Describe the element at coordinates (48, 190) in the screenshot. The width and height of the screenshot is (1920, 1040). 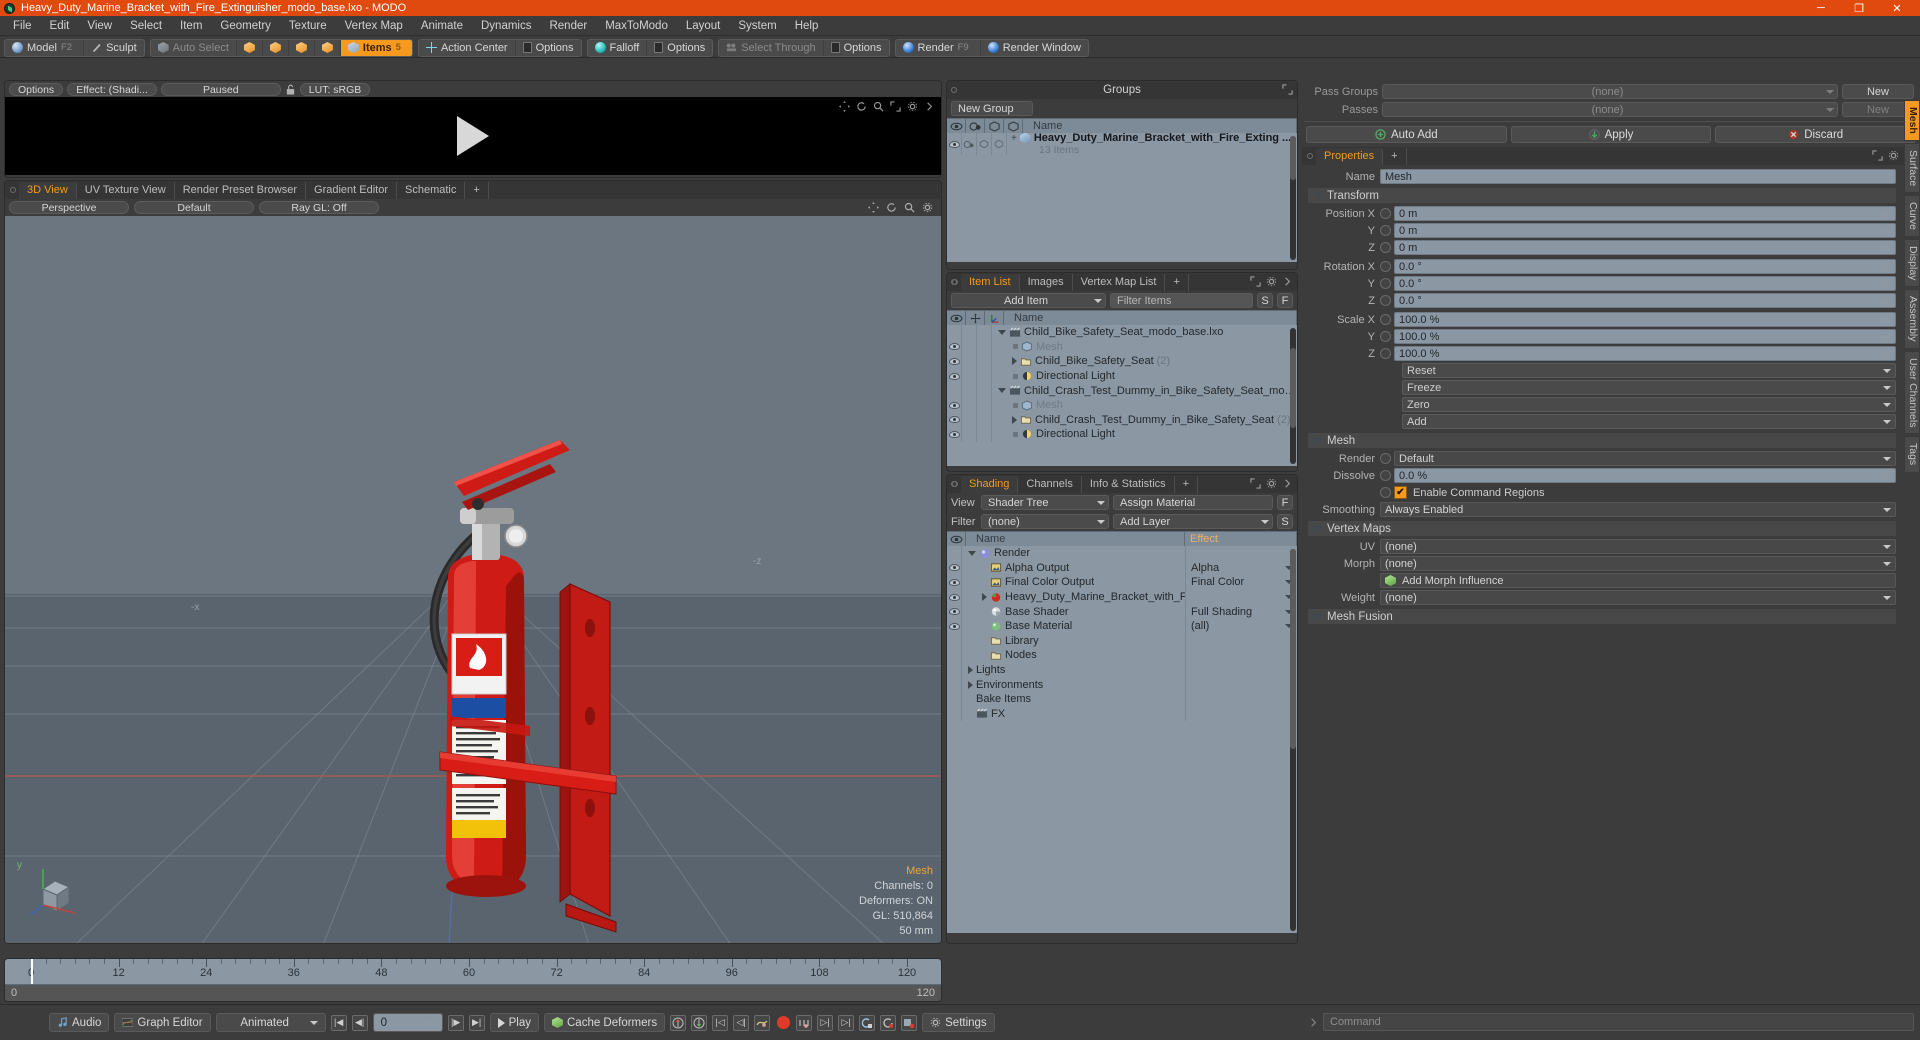
I see `tab-3d-view: 3D View` at that location.